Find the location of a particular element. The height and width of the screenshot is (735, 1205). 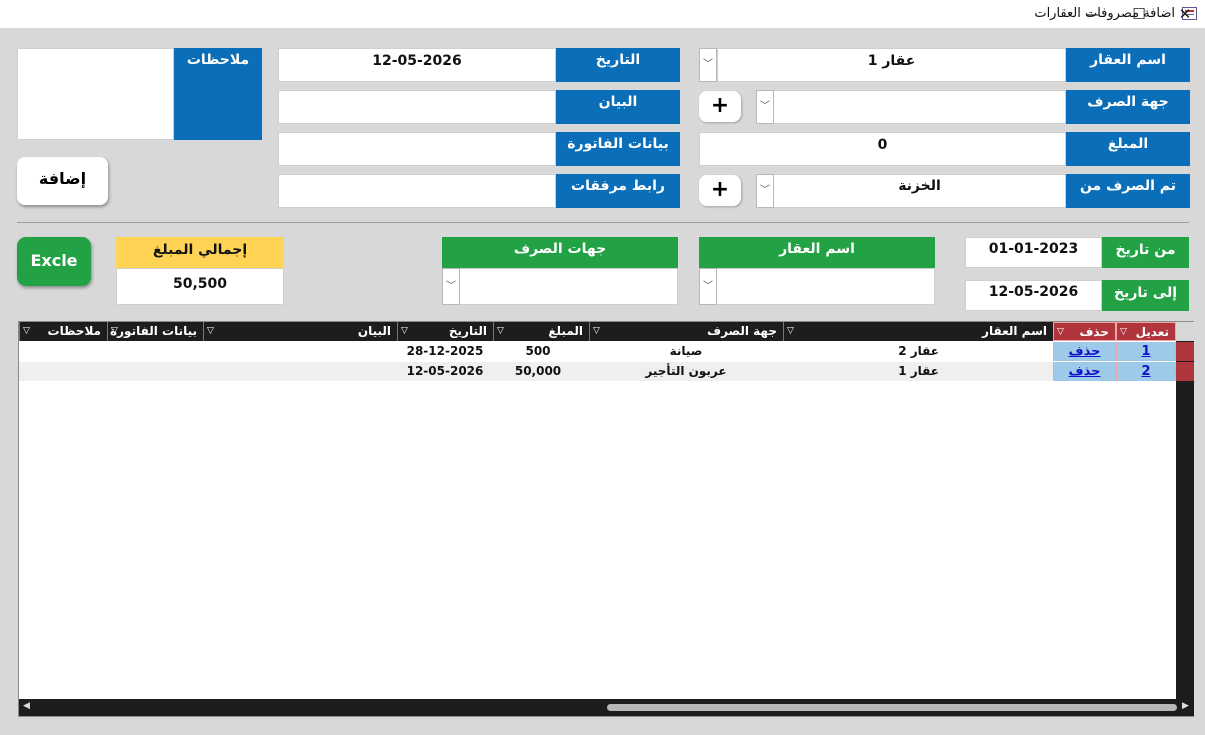

total-amount-label: إجمالي المبلغ is located at coordinates (200, 252).